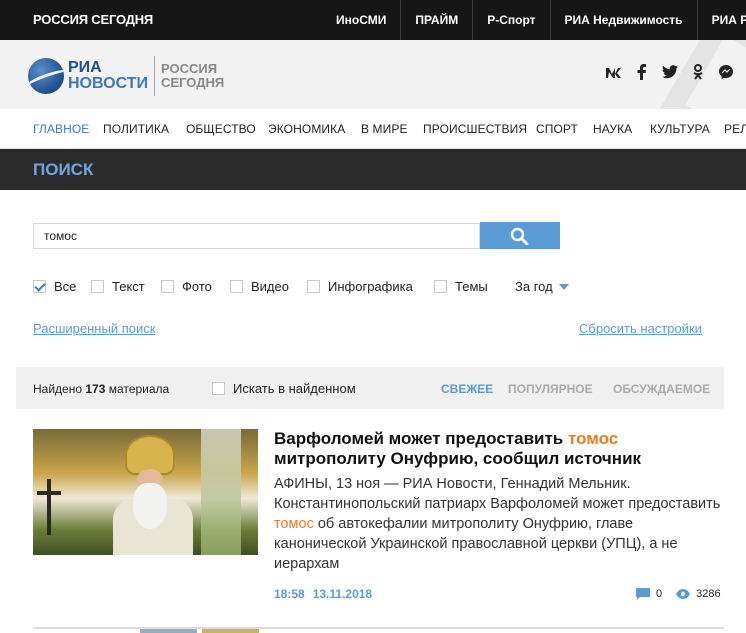  Describe the element at coordinates (93, 19) in the screenshot. I see `brand-logo: РОССИЯ СЕГОДНЯ` at that location.